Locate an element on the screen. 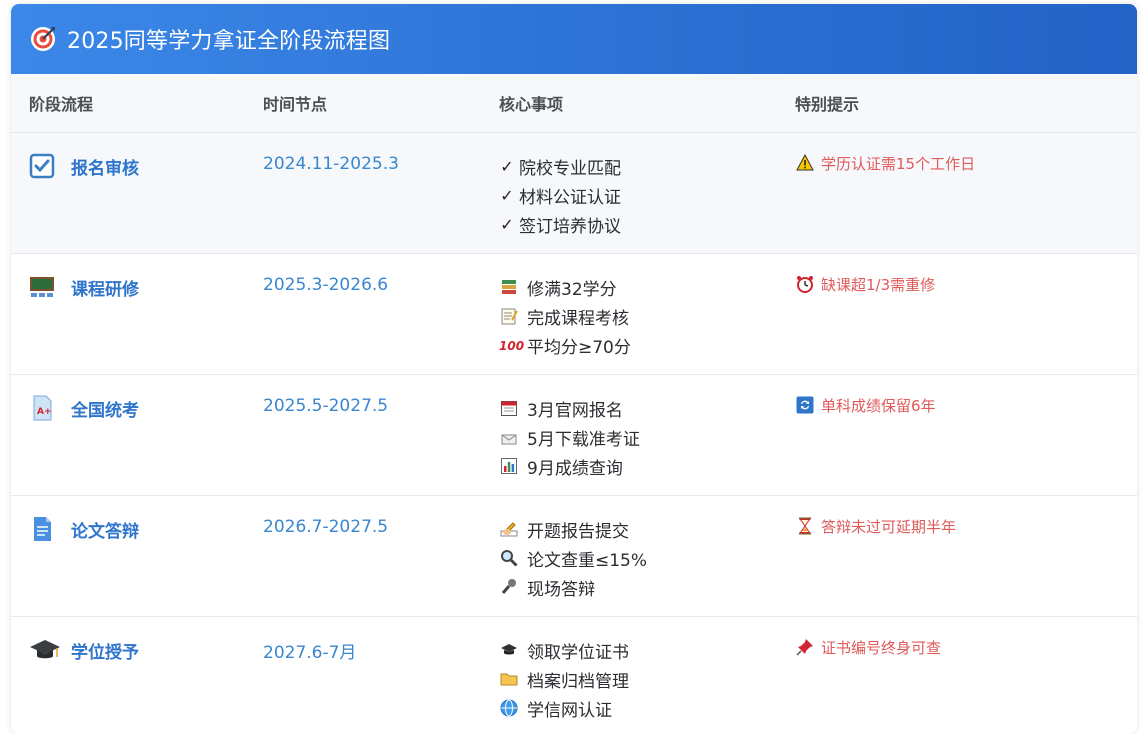 The width and height of the screenshot is (1144, 734). tip-text: 证书编号终身可查 is located at coordinates (881, 648).